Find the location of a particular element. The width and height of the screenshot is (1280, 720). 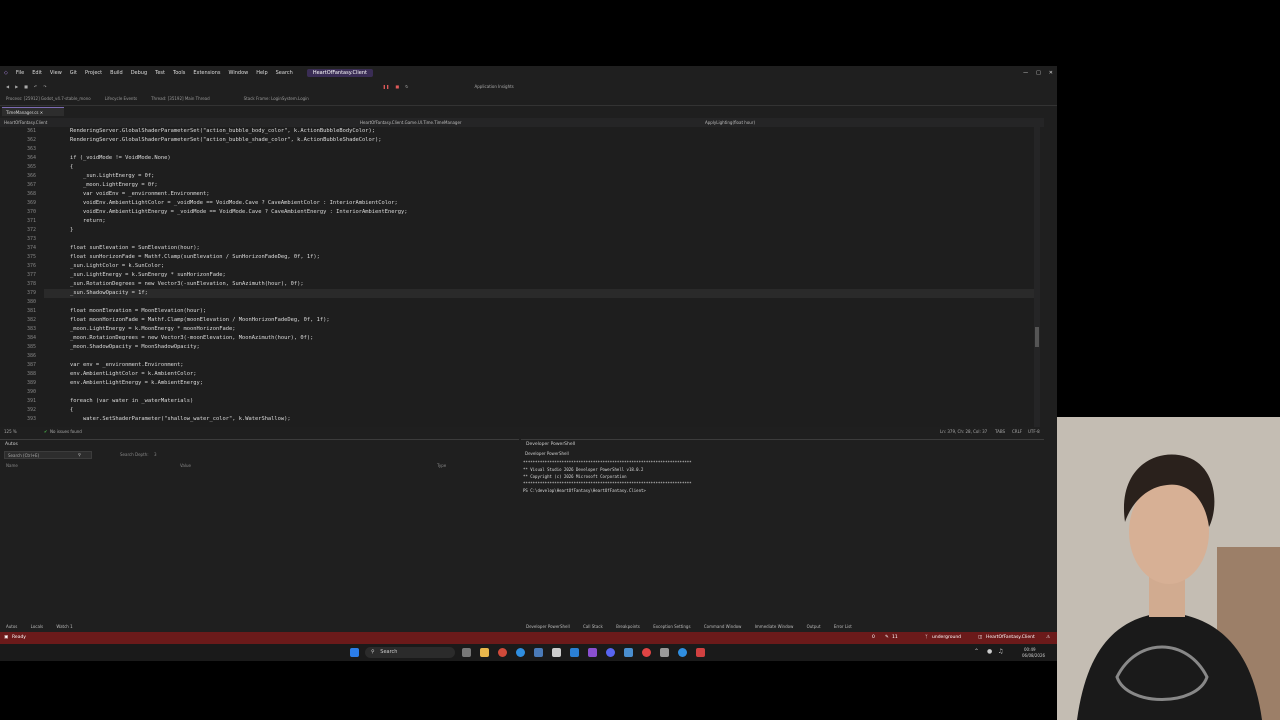

tab-close-icon: ✕ is located at coordinates (41, 112).